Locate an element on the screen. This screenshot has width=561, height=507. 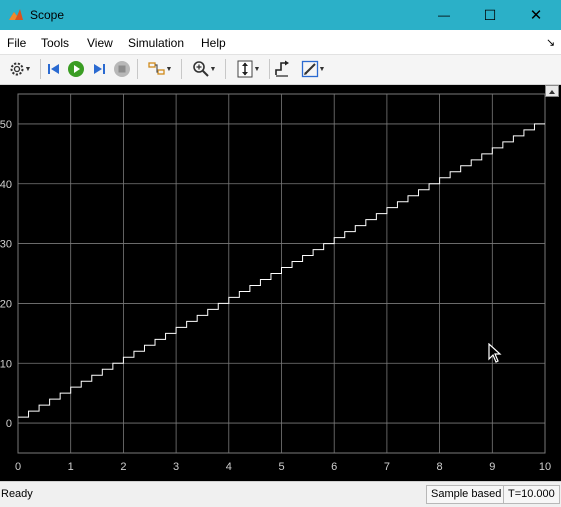
mouse-pointer-icon is located at coordinates (495, 353).